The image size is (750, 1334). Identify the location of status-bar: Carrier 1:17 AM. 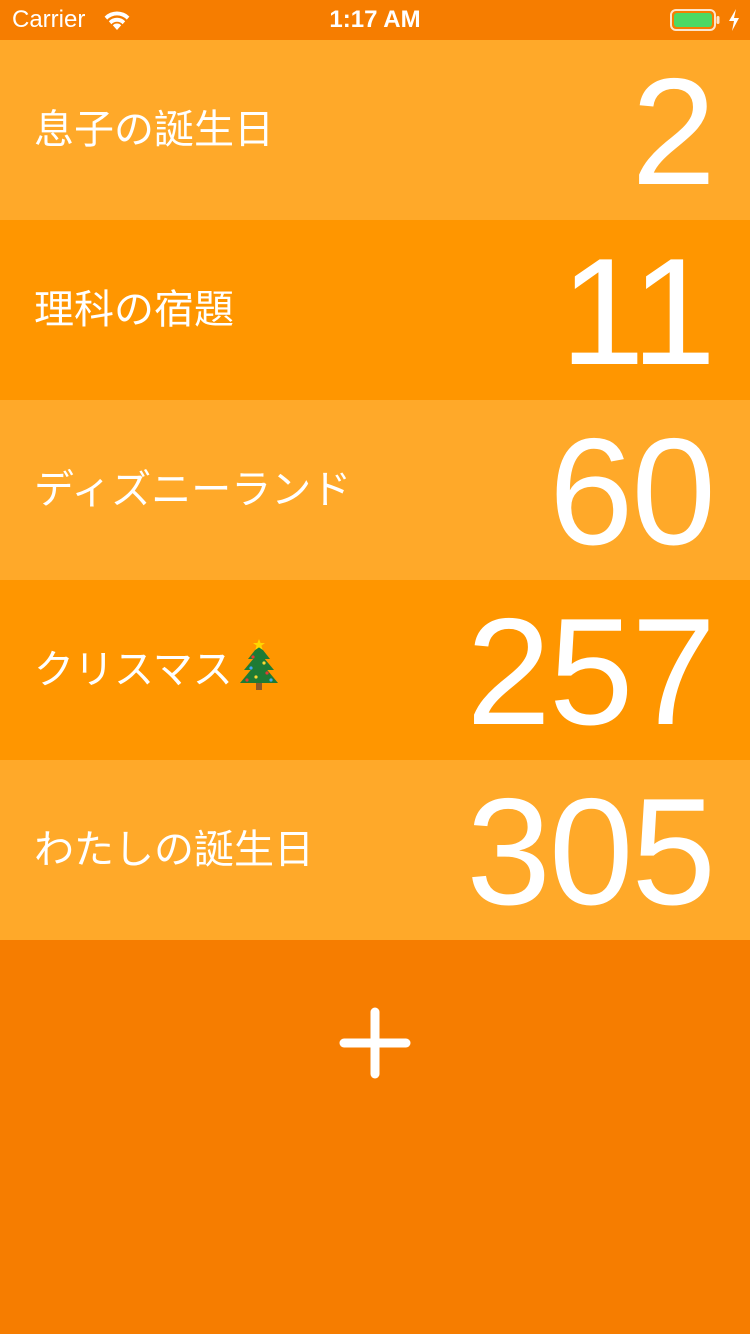
(375, 20).